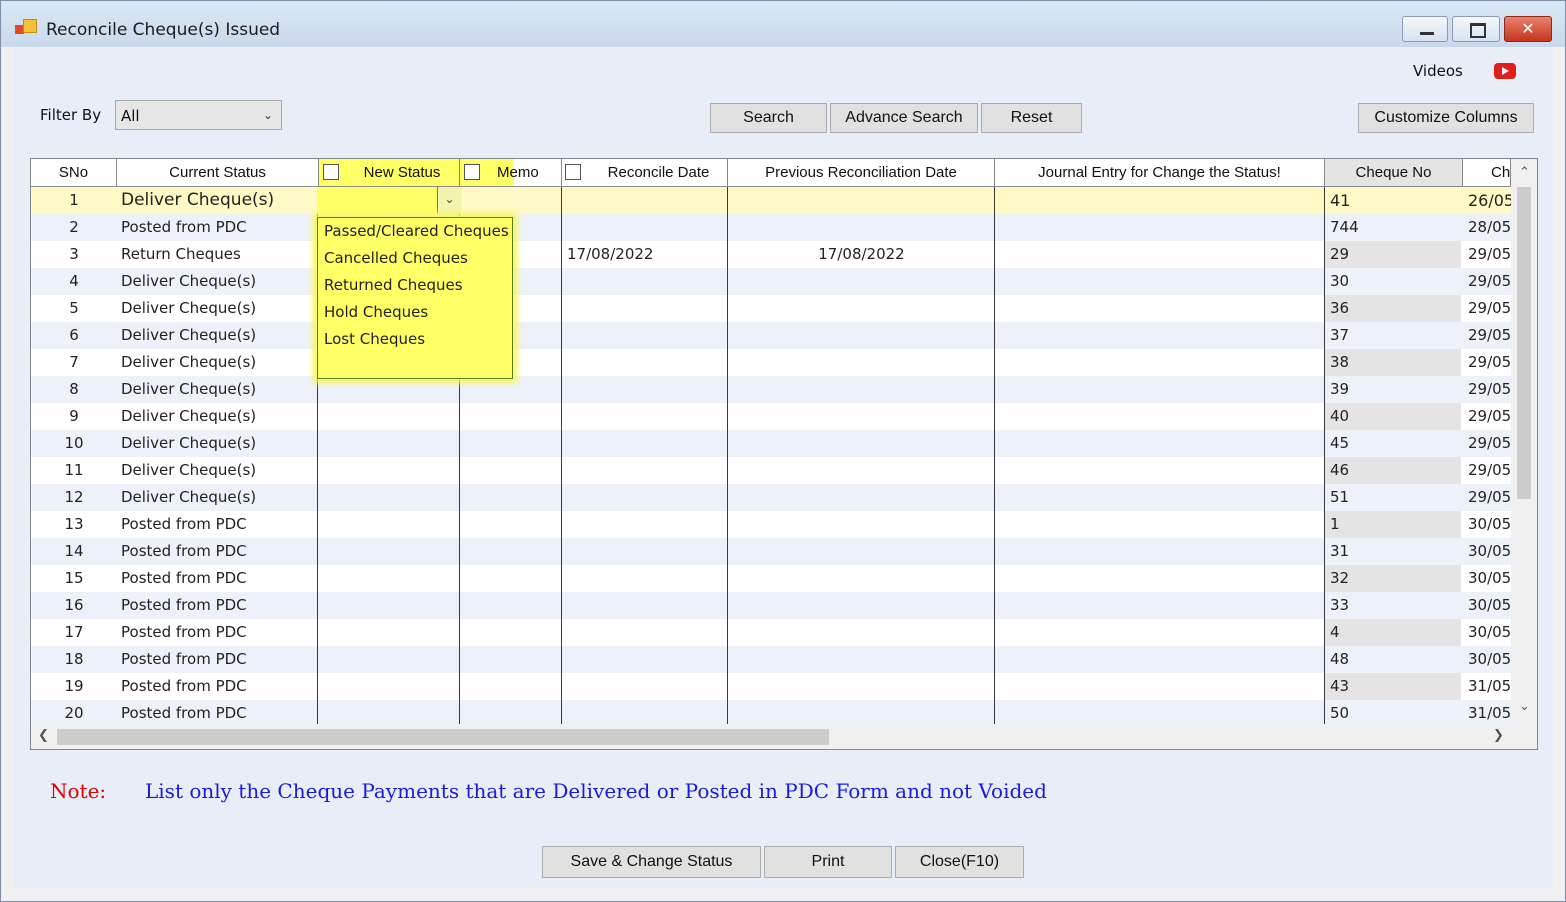  Describe the element at coordinates (389, 173) in the screenshot. I see `column-header-new-status: New Status` at that location.